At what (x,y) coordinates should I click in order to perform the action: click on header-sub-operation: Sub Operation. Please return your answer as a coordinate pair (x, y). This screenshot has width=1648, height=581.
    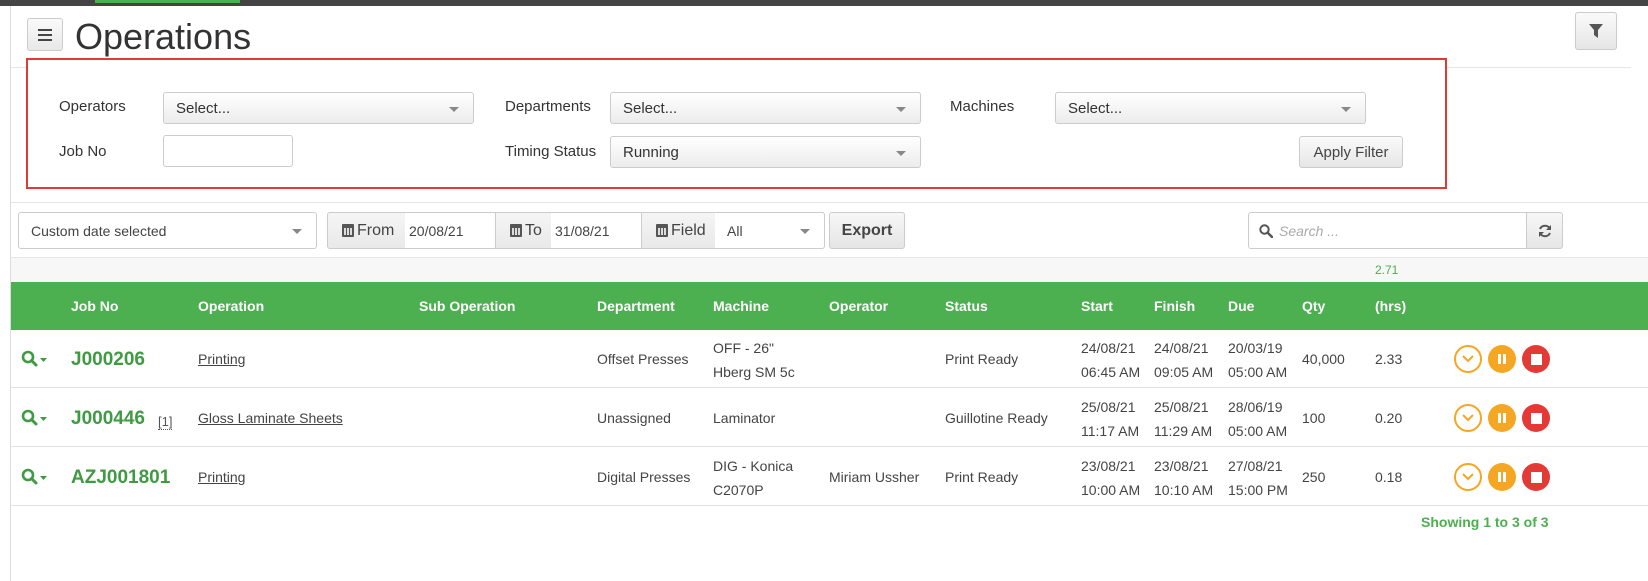
    Looking at the image, I should click on (467, 306).